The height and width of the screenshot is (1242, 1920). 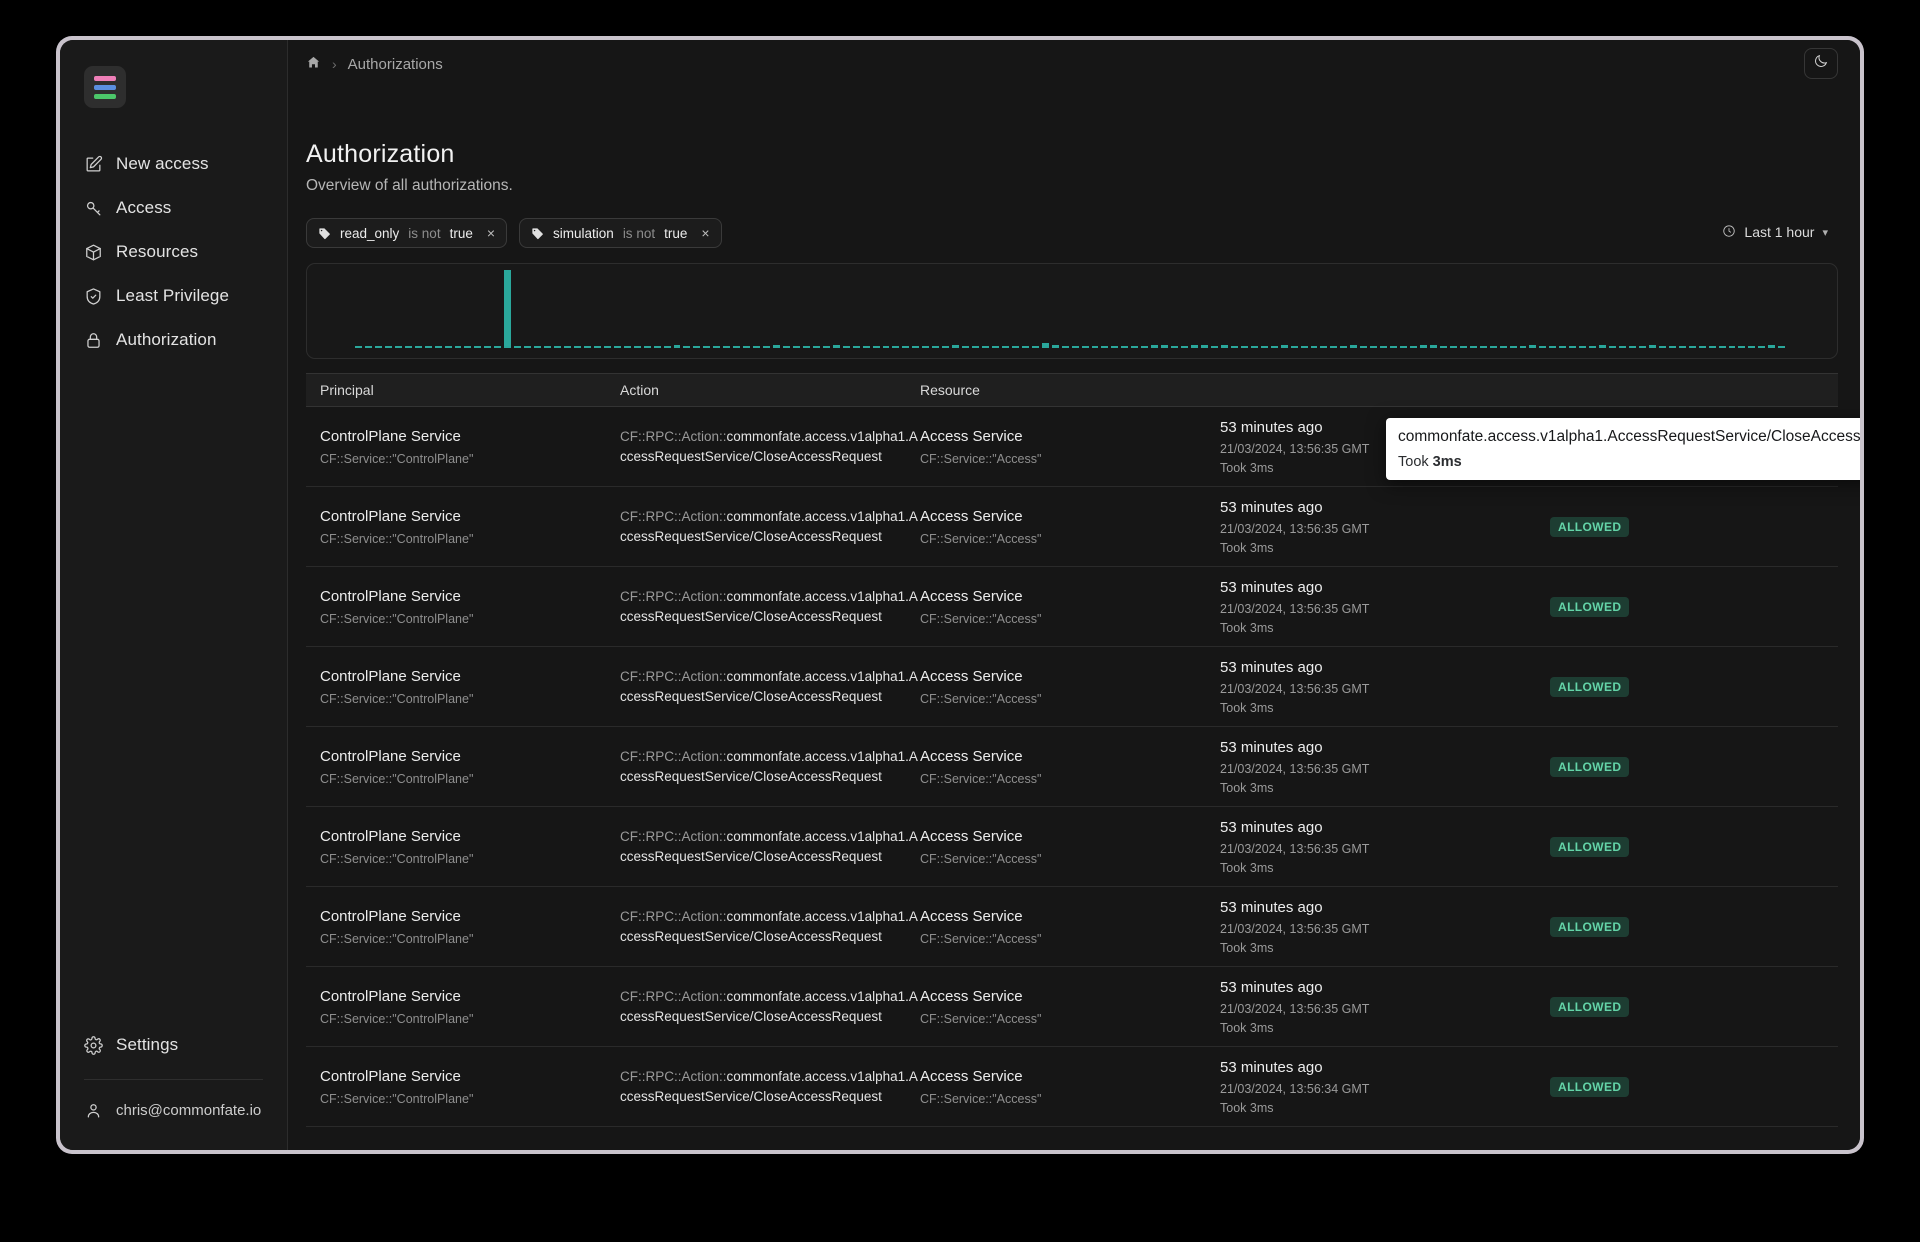 I want to click on filter-chip-close-icon: ×, so click(x=491, y=233).